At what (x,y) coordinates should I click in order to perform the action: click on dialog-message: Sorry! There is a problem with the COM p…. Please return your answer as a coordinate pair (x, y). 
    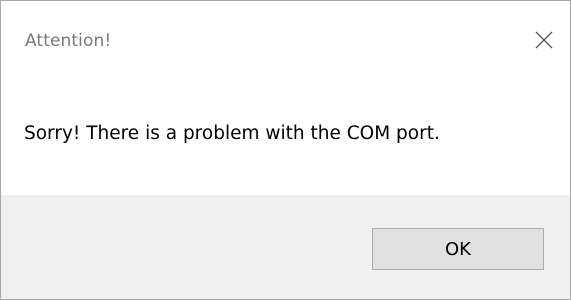
    Looking at the image, I should click on (232, 133).